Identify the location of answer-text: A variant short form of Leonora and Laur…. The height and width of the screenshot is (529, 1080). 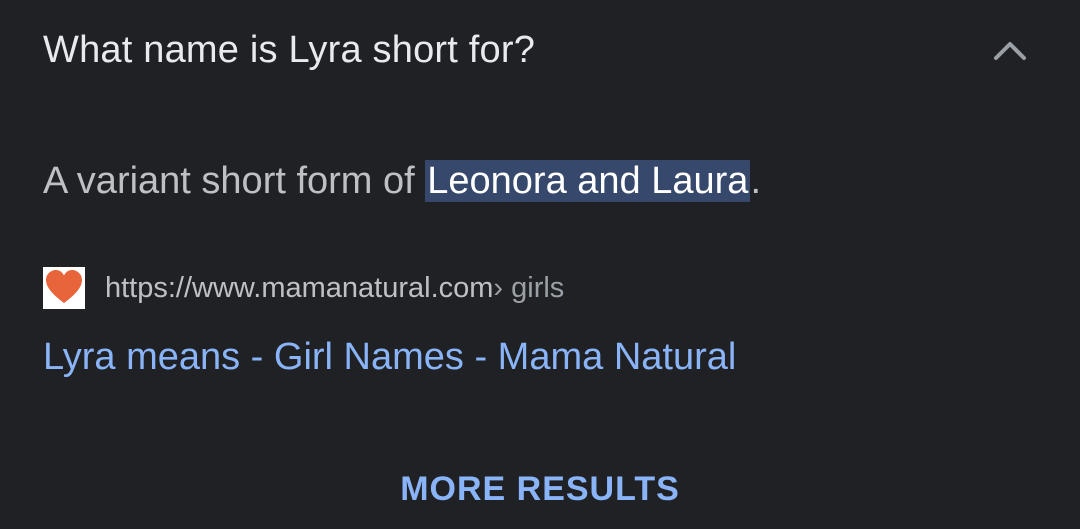
(402, 181).